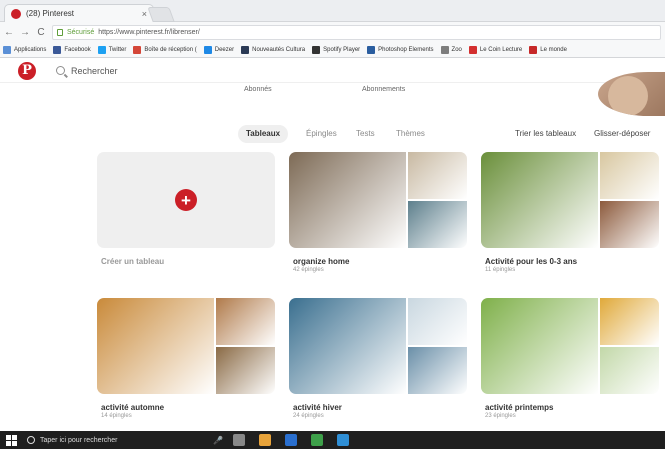 Image resolution: width=665 pixels, height=449 pixels. What do you see at coordinates (41, 32) in the screenshot?
I see `reload-icon: C` at bounding box center [41, 32].